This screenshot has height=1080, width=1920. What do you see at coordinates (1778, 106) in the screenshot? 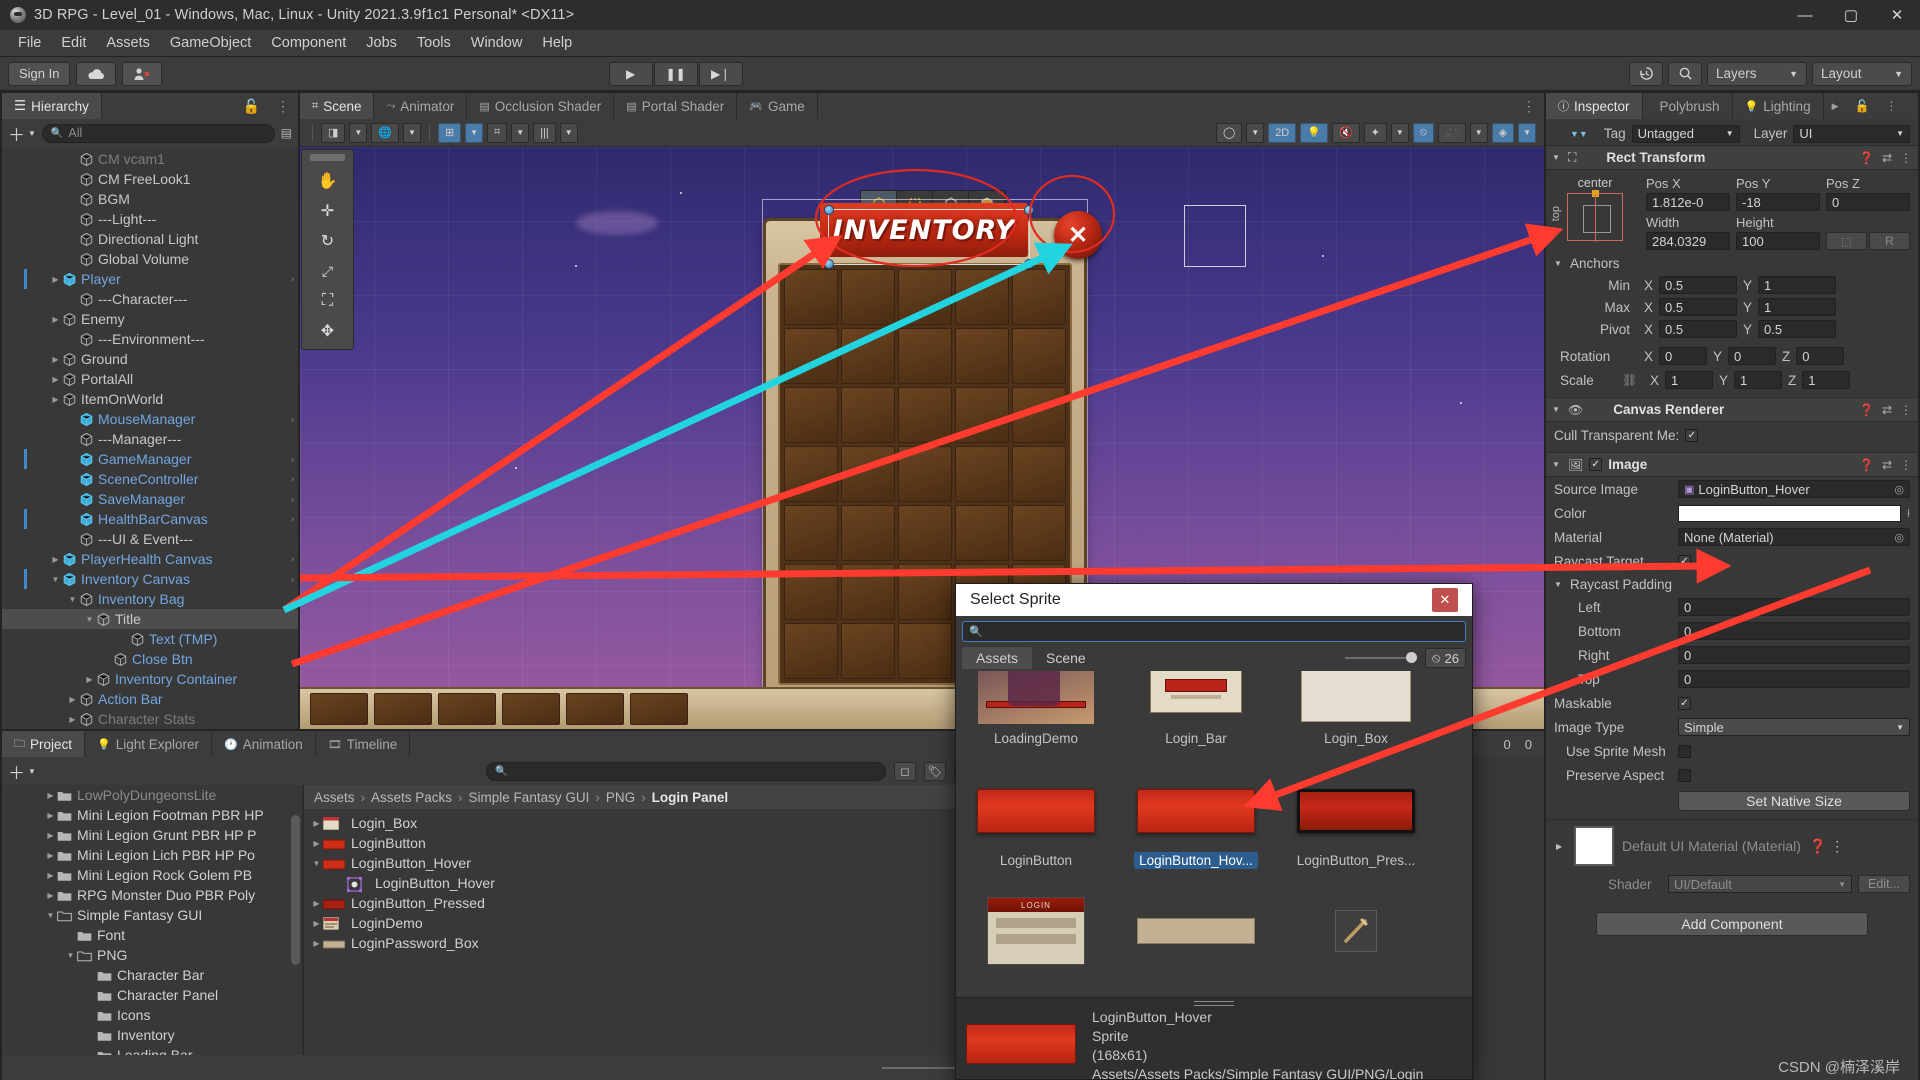
I see `tab-lighting: 💡 Lighting` at bounding box center [1778, 106].